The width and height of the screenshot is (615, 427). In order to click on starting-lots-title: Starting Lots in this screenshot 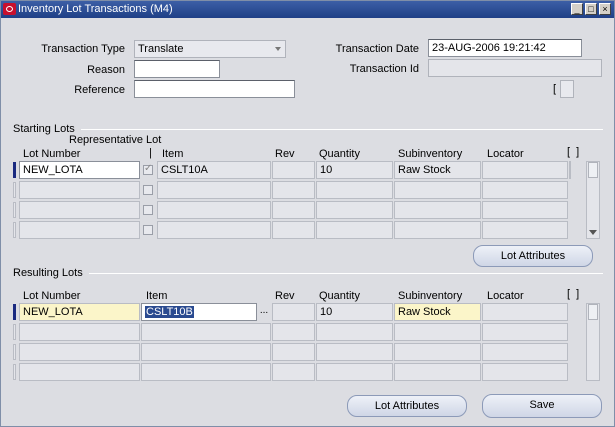, I will do `click(44, 129)`.